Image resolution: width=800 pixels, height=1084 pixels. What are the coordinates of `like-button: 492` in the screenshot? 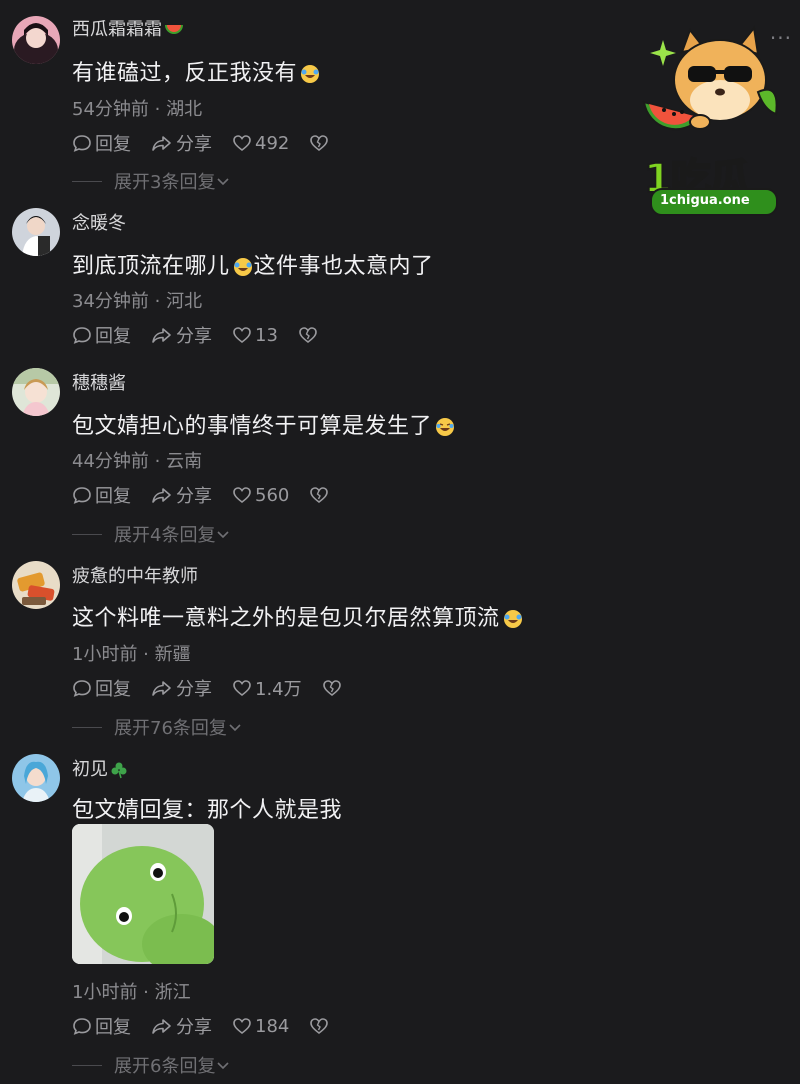 It's located at (260, 143).